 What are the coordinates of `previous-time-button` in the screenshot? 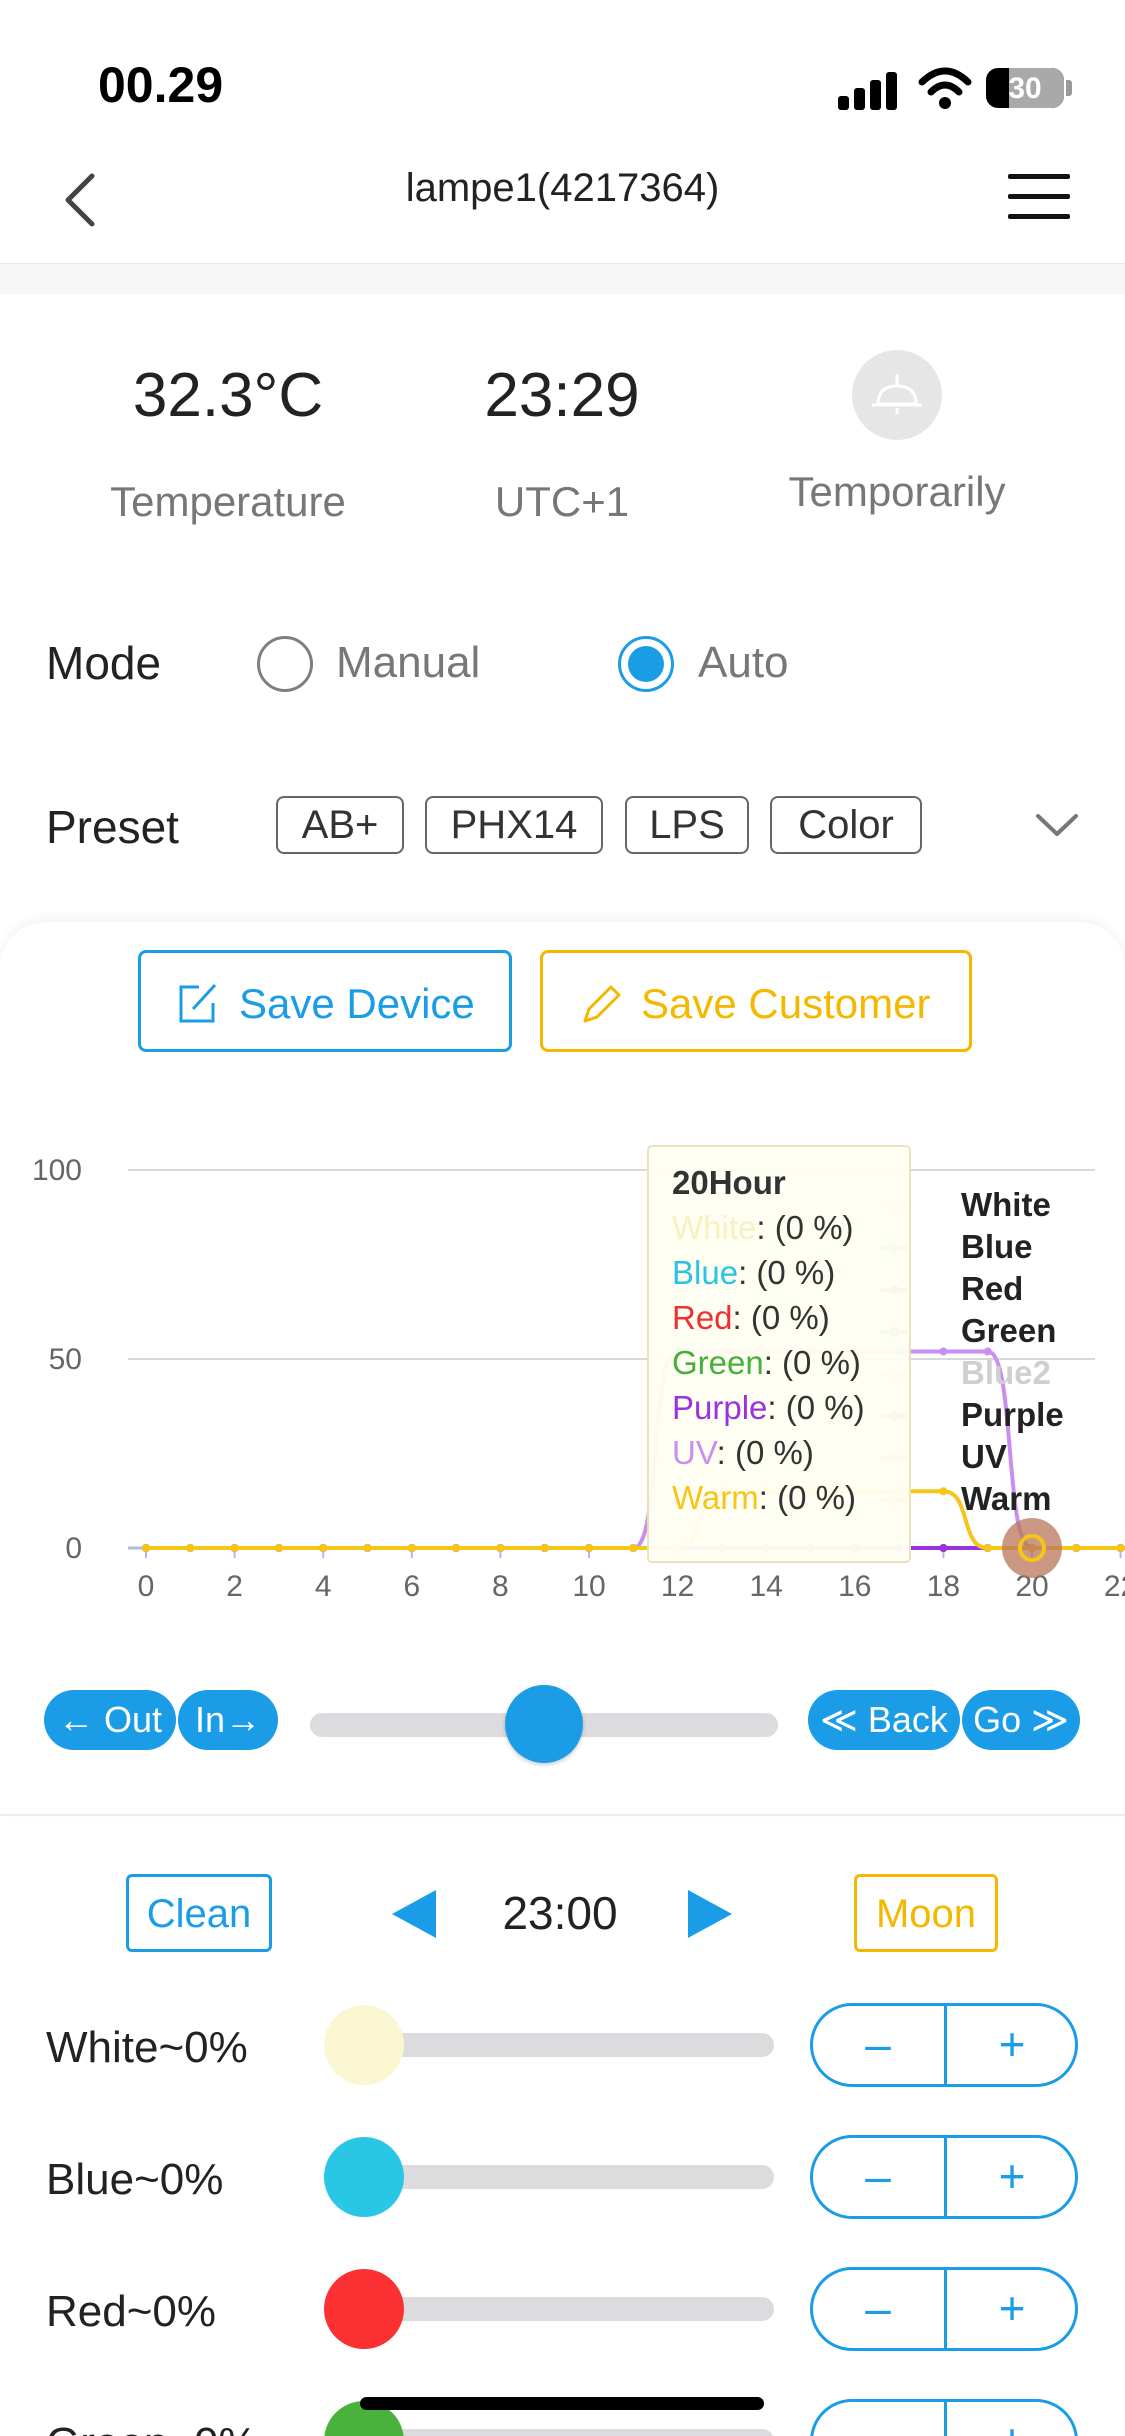 It's located at (414, 1914).